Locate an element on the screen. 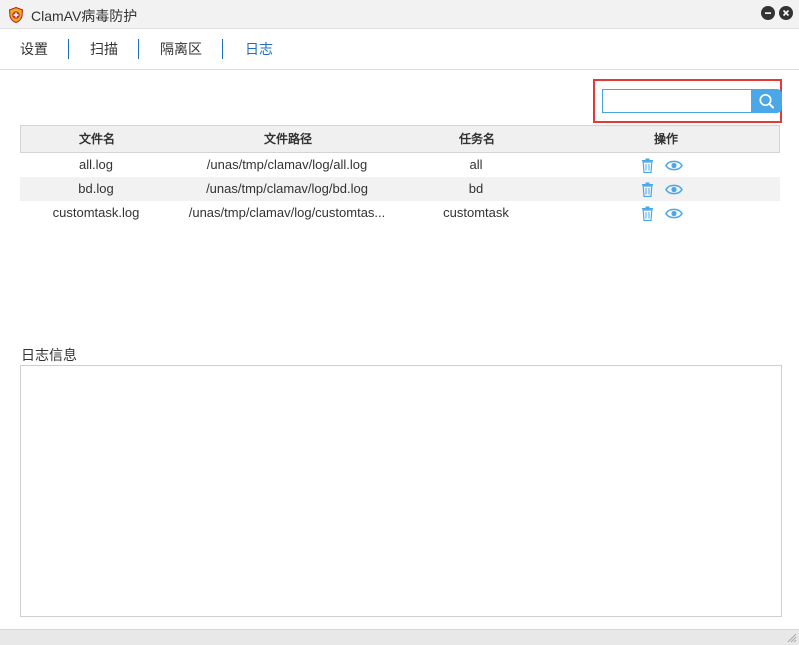 The image size is (799, 645). close-button is located at coordinates (786, 13).